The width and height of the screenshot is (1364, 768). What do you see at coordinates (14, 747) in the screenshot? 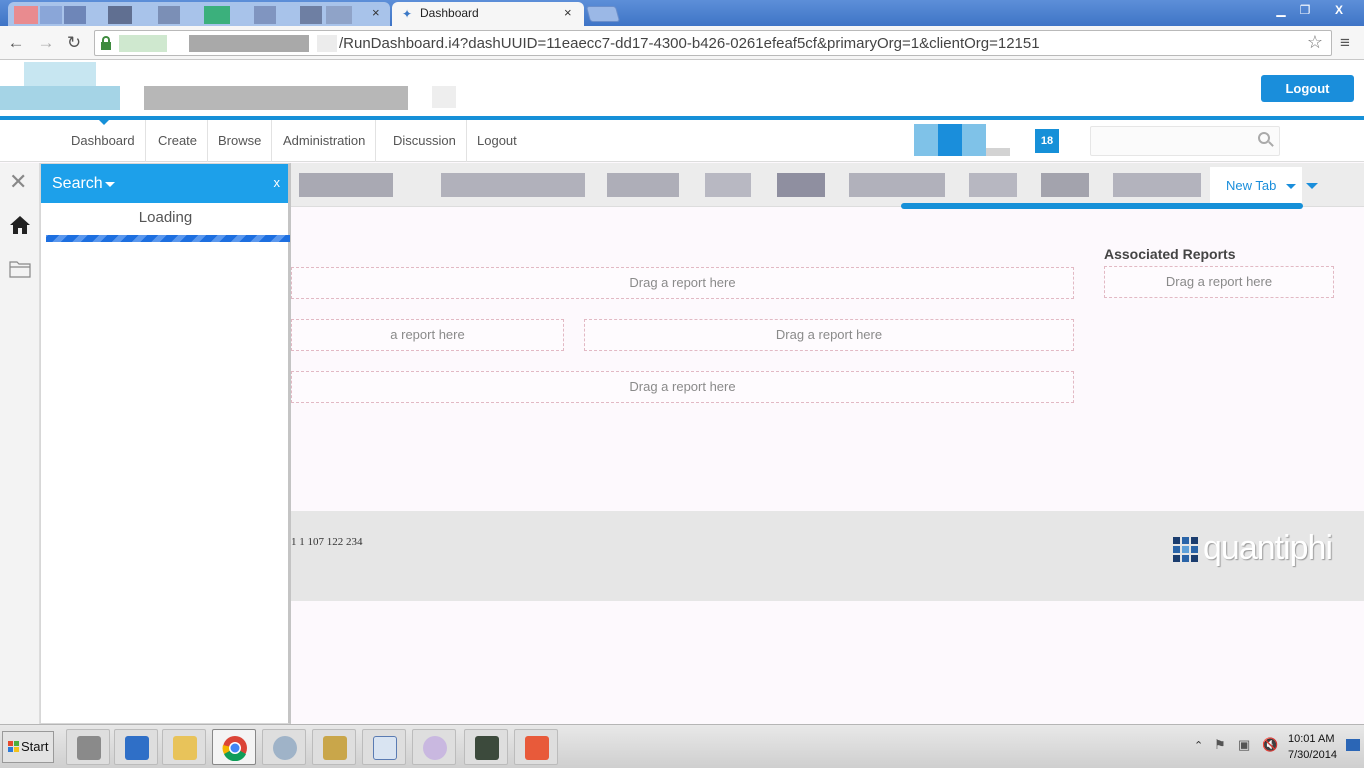
I see `windows-flag-icon` at bounding box center [14, 747].